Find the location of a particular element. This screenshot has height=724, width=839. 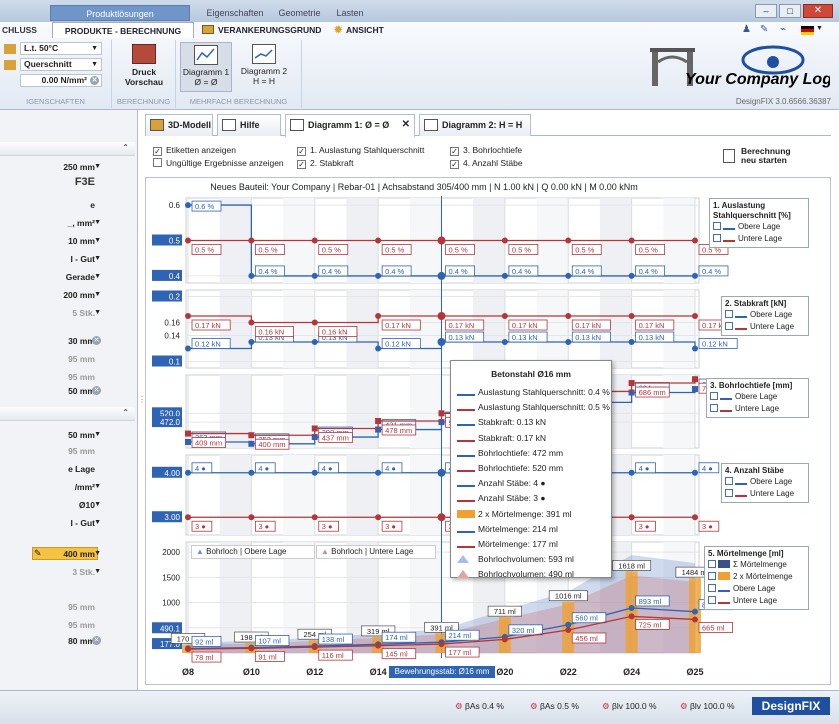

close-tab-icon: ✕ is located at coordinates (406, 125).